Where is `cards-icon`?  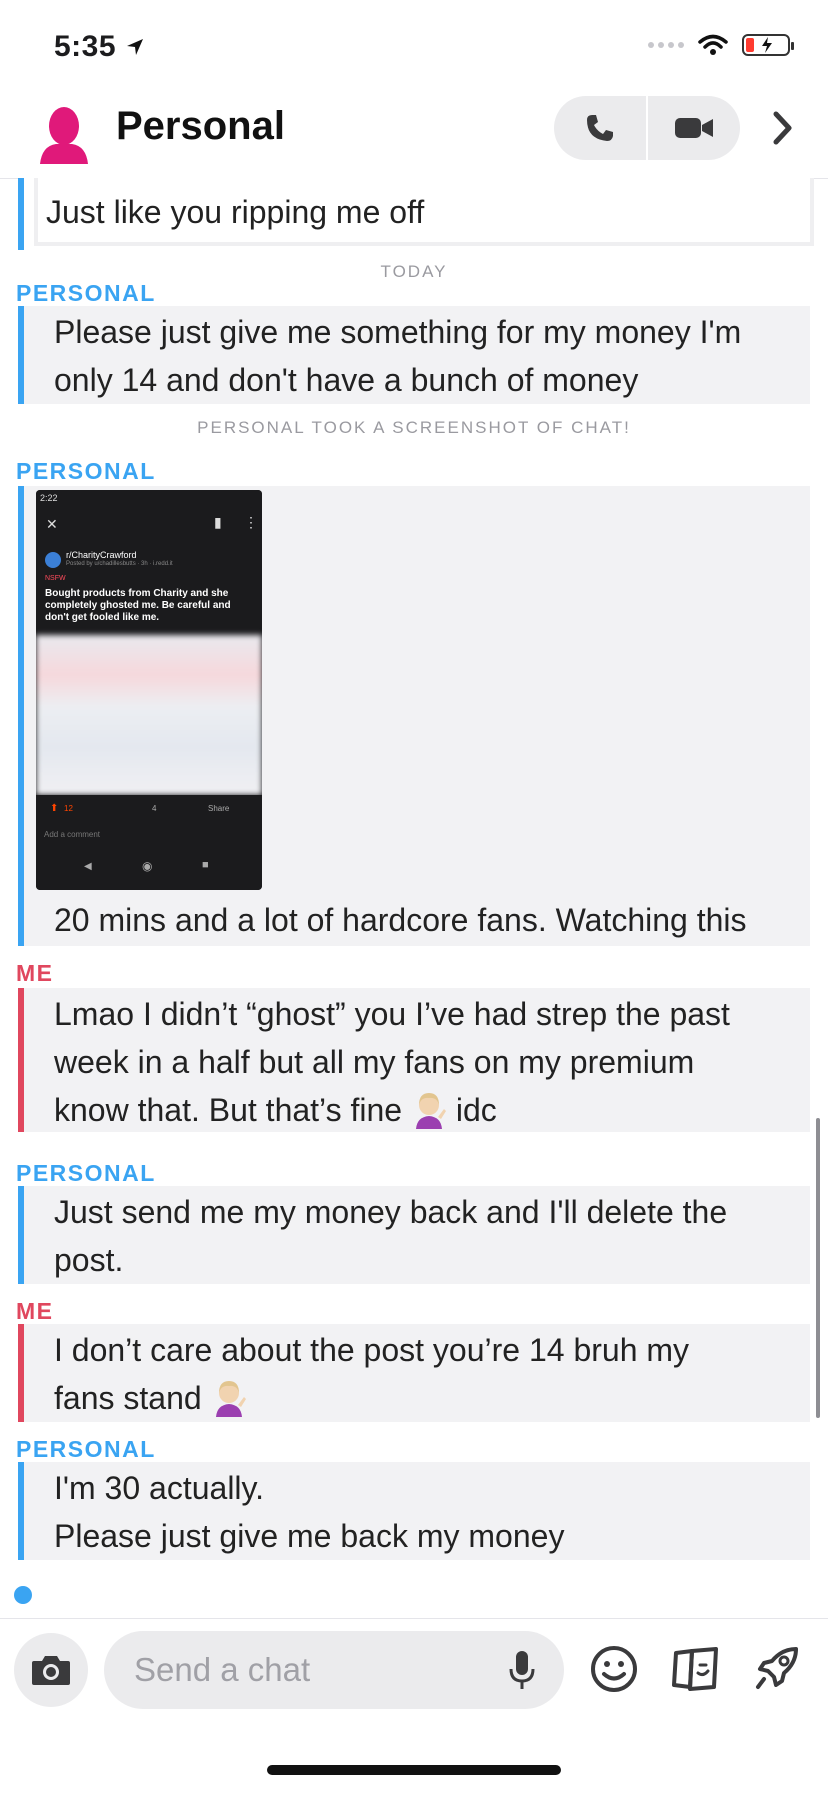
cards-icon is located at coordinates (695, 1669).